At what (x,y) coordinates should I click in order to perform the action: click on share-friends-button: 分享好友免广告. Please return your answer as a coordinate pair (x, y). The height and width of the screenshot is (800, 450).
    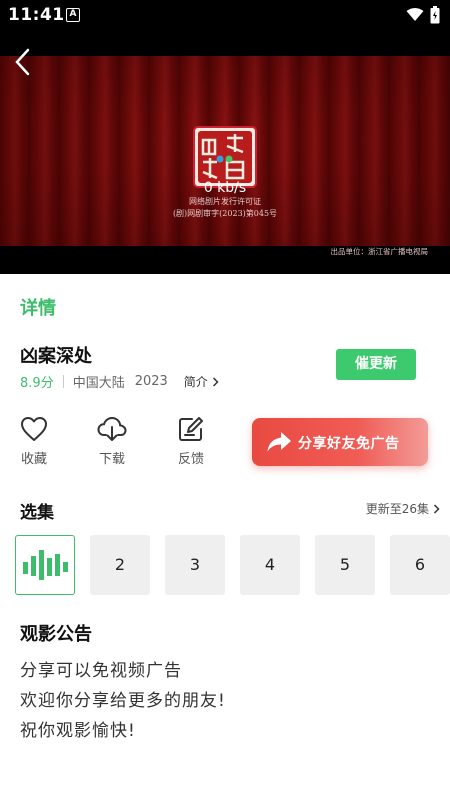
    Looking at the image, I should click on (340, 442).